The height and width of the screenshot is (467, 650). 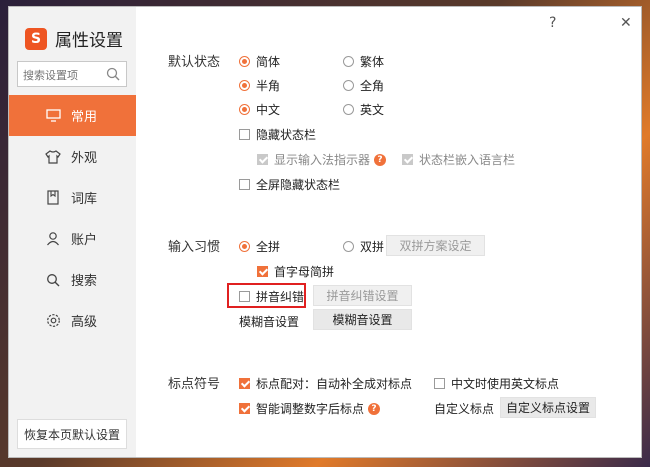 I want to click on sidebar-nav: 常用 外观 词库 账户 搜索 高级, so click(x=72, y=218).